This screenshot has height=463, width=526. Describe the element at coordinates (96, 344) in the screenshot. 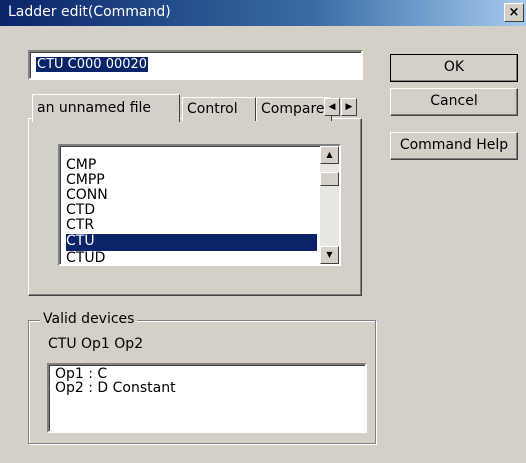

I see `command-syntax: CTU Op1 Op2` at that location.